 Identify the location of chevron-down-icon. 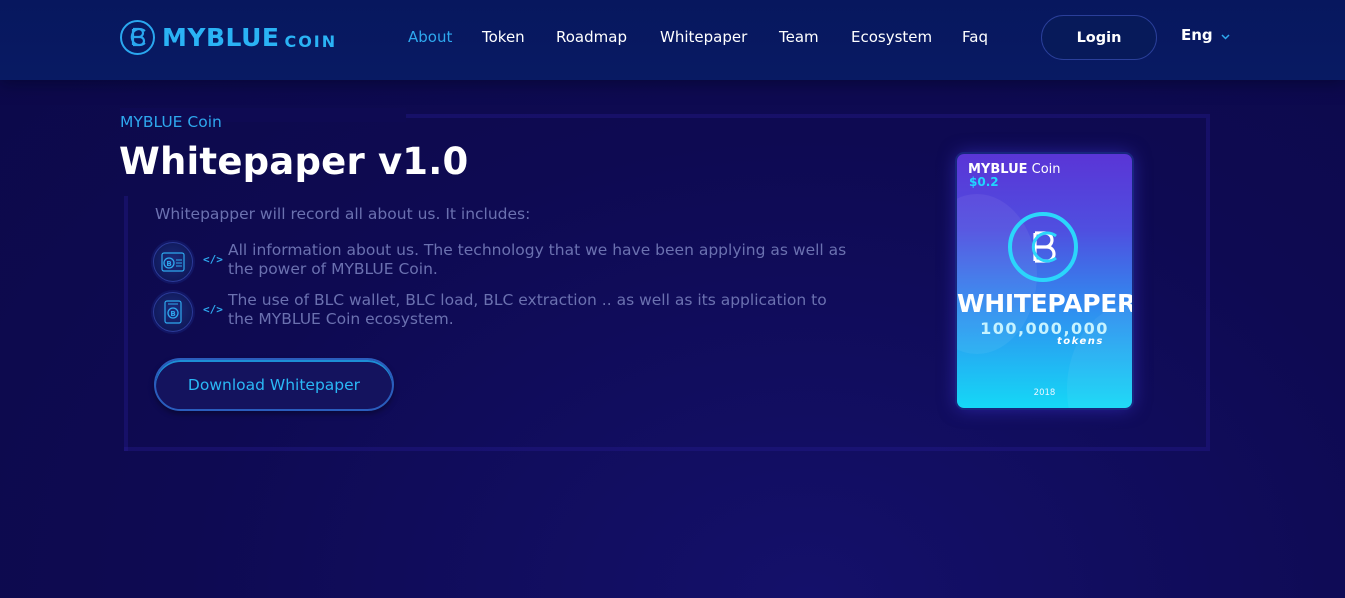
(1225, 36).